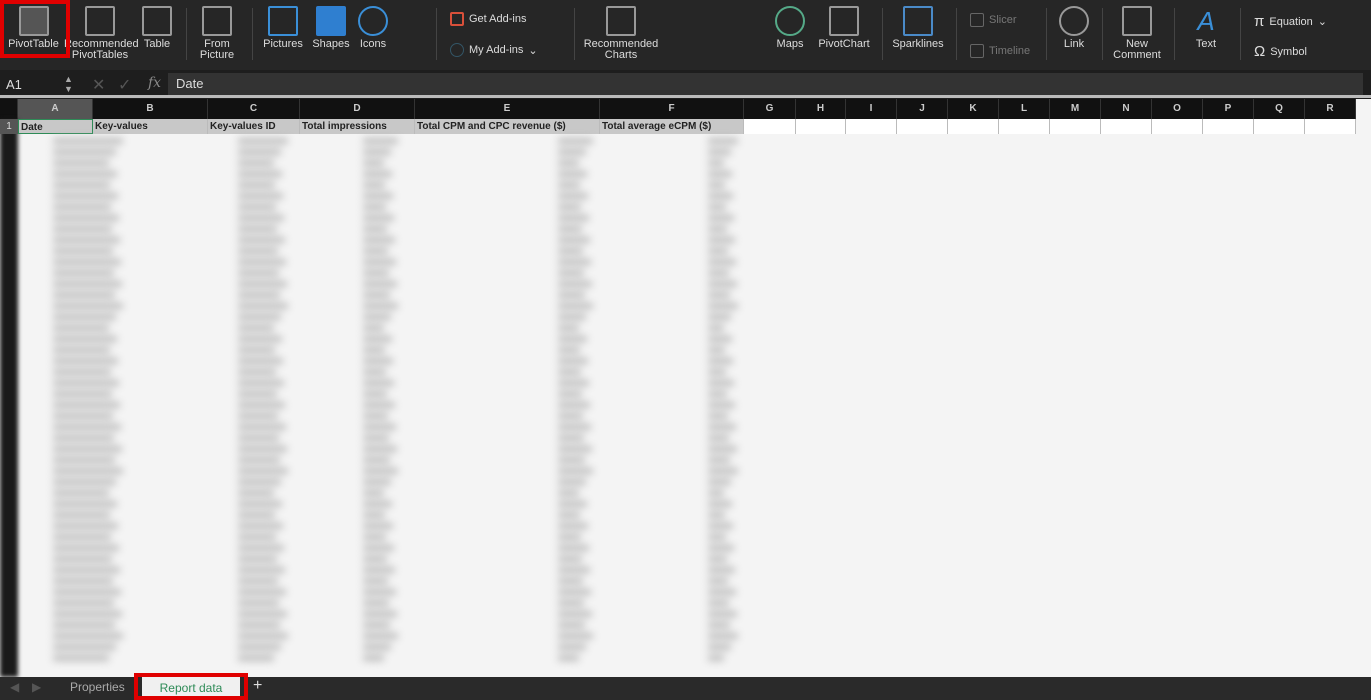 Image resolution: width=1371 pixels, height=700 pixels. Describe the element at coordinates (488, 19) in the screenshot. I see `get-addins-button: Get Add-ins` at that location.